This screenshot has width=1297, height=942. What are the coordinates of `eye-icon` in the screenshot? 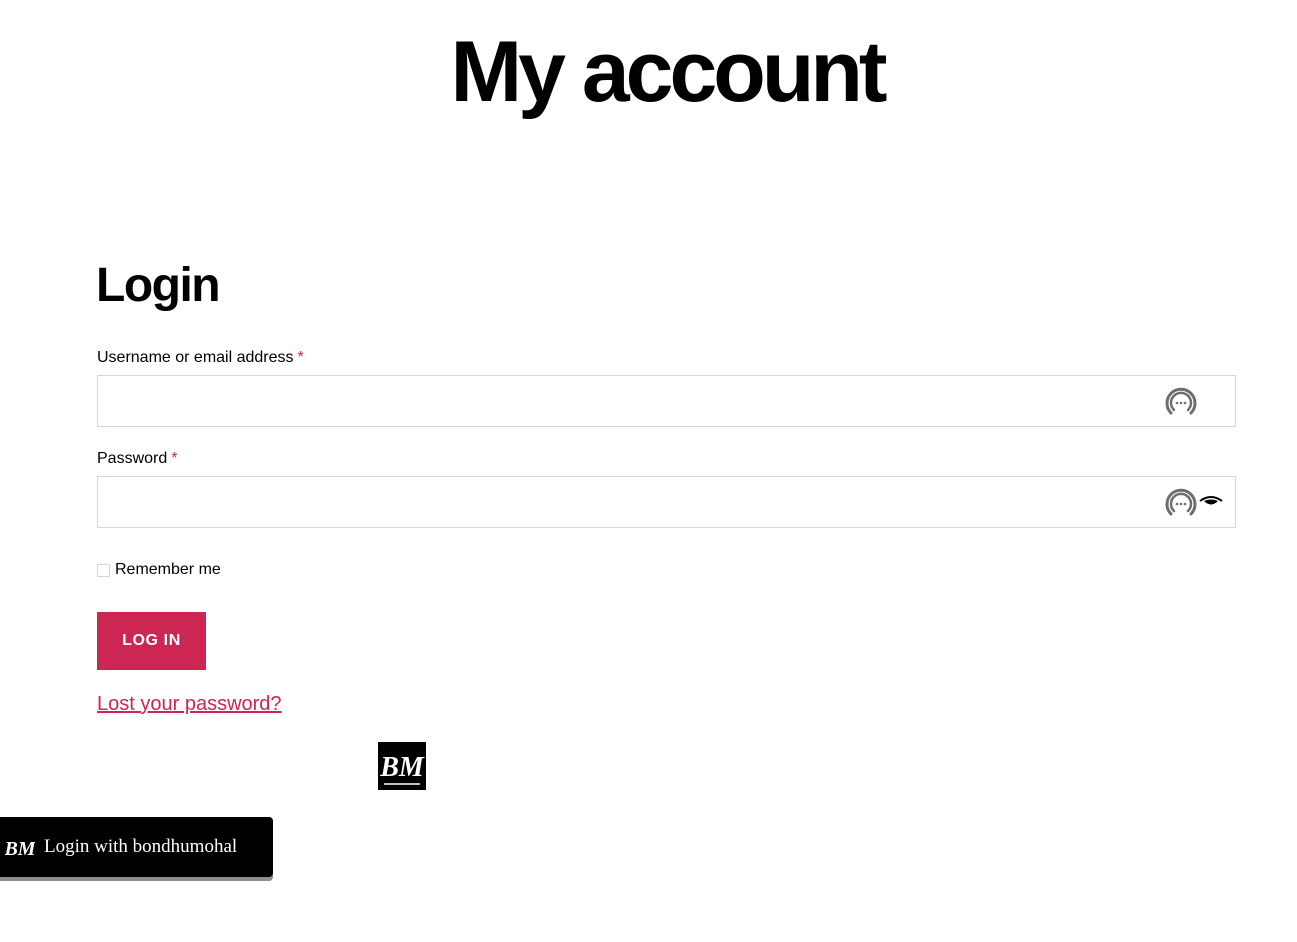 It's located at (1211, 502).